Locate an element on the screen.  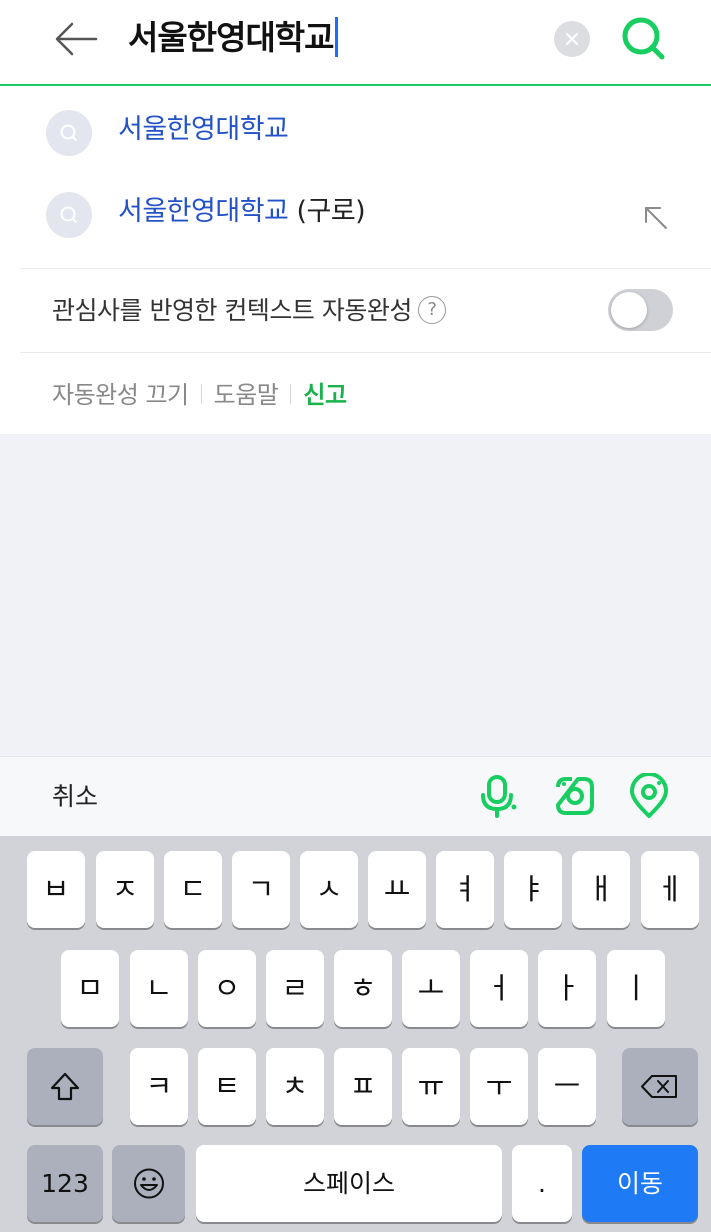
camera-lens-icon is located at coordinates (575, 796).